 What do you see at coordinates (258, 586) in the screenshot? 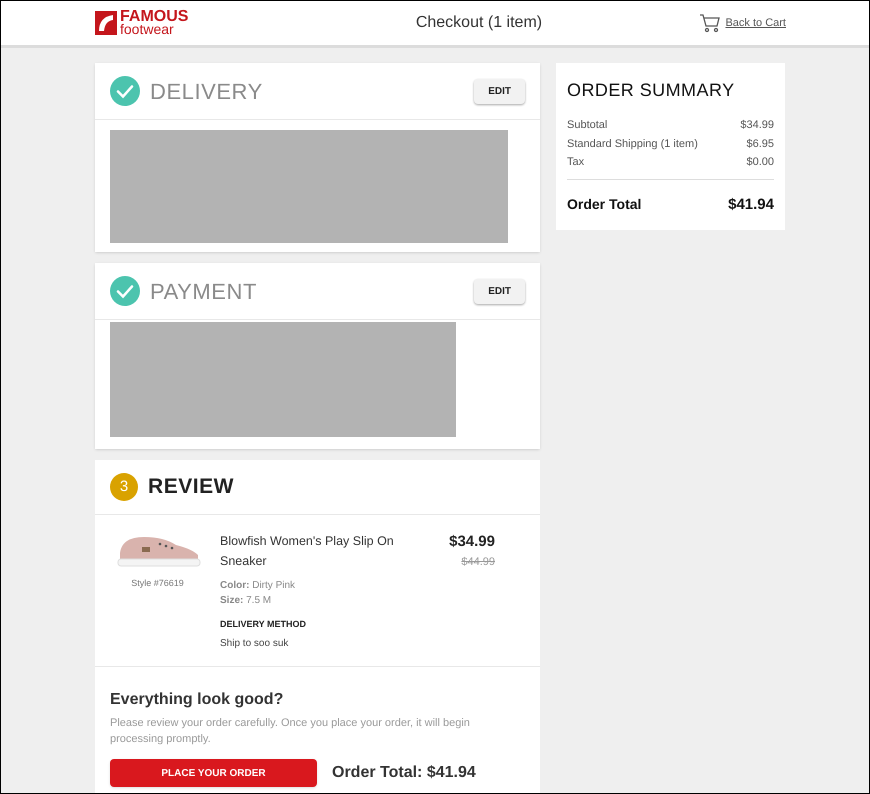
I see `product-color: Color: Dirty Pink` at bounding box center [258, 586].